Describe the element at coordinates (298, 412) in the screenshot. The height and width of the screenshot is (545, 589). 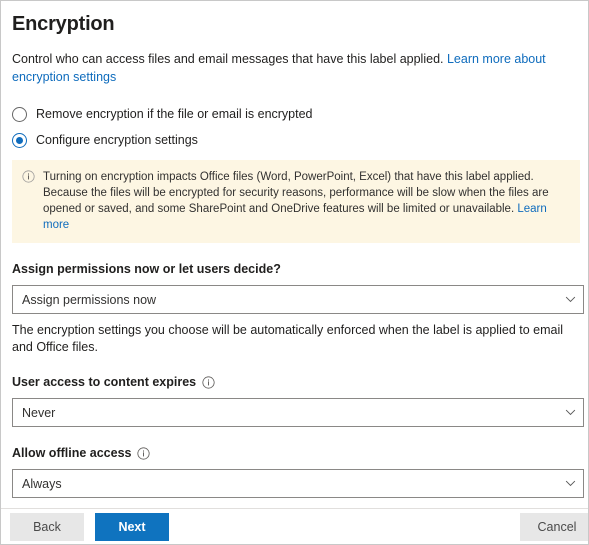
I see `access-expires-dropdown: Never` at that location.